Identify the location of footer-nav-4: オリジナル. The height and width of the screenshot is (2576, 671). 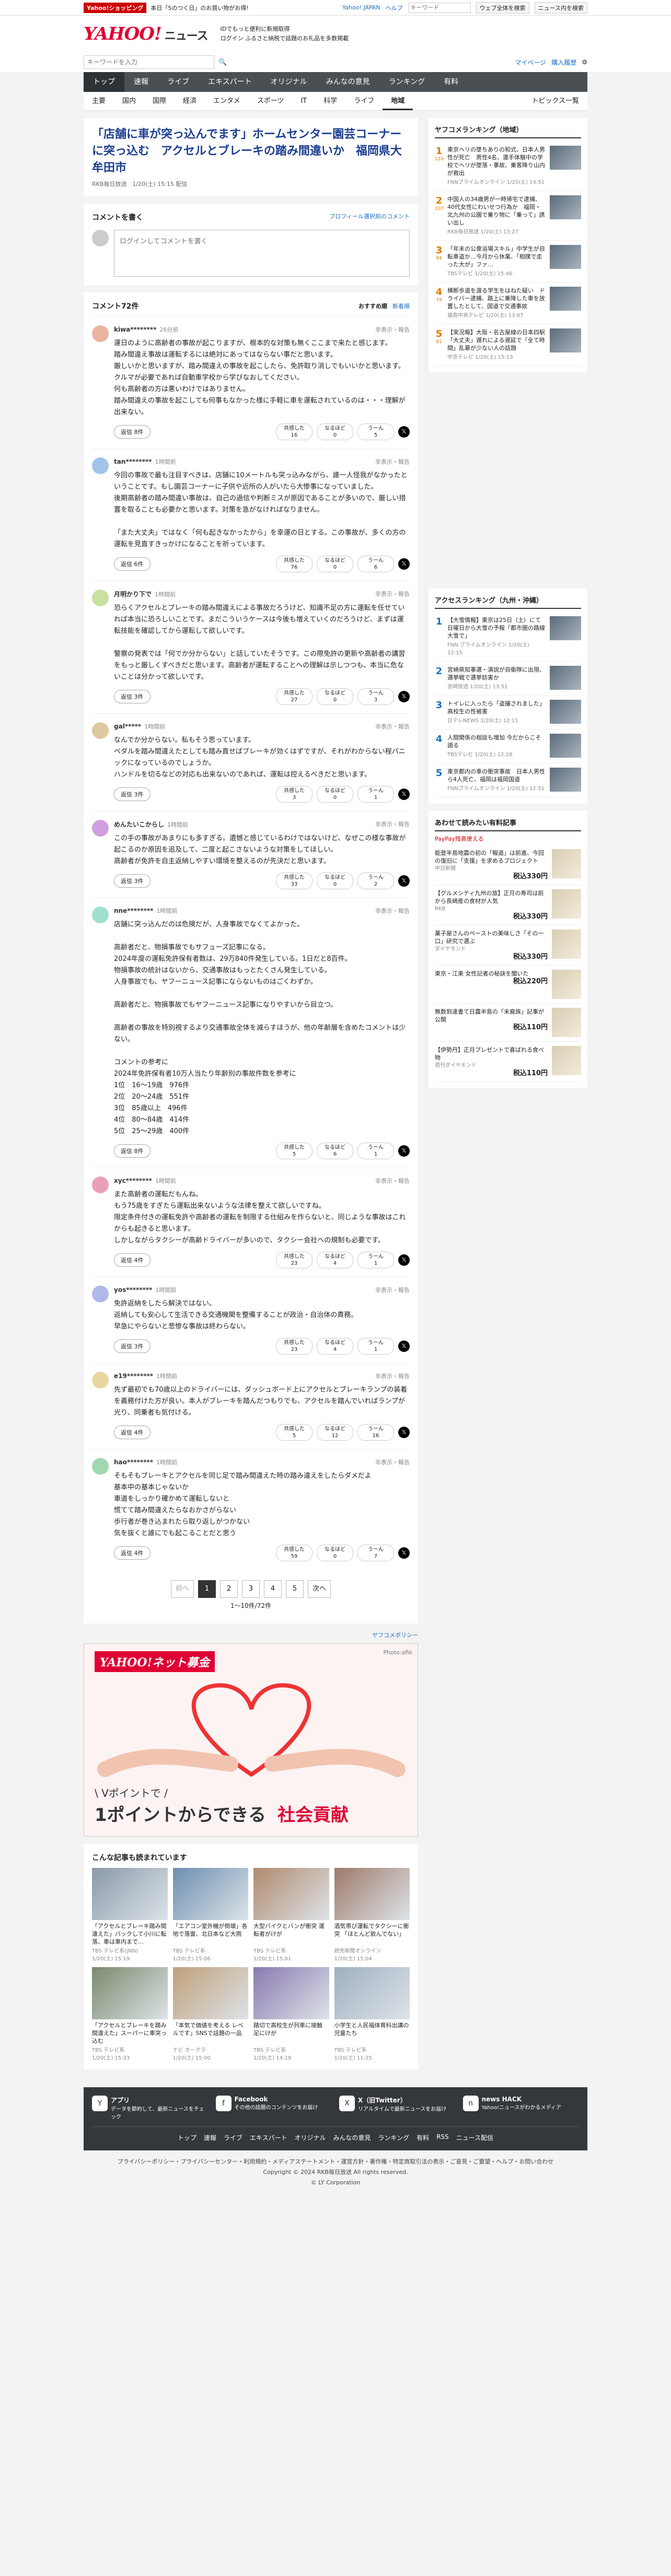
(310, 2137).